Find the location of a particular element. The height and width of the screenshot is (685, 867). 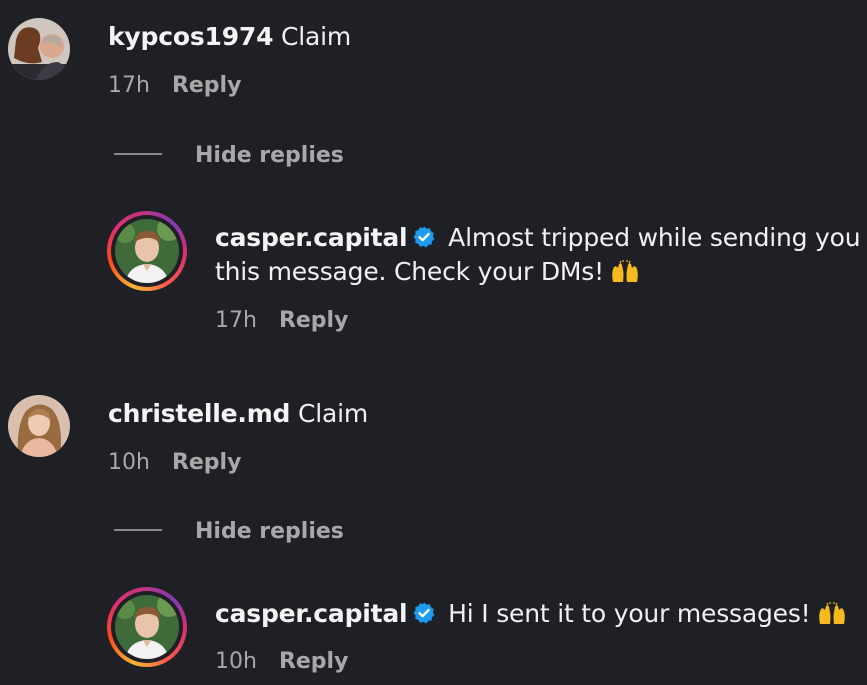

comment-timestamp: 10h is located at coordinates (129, 462).